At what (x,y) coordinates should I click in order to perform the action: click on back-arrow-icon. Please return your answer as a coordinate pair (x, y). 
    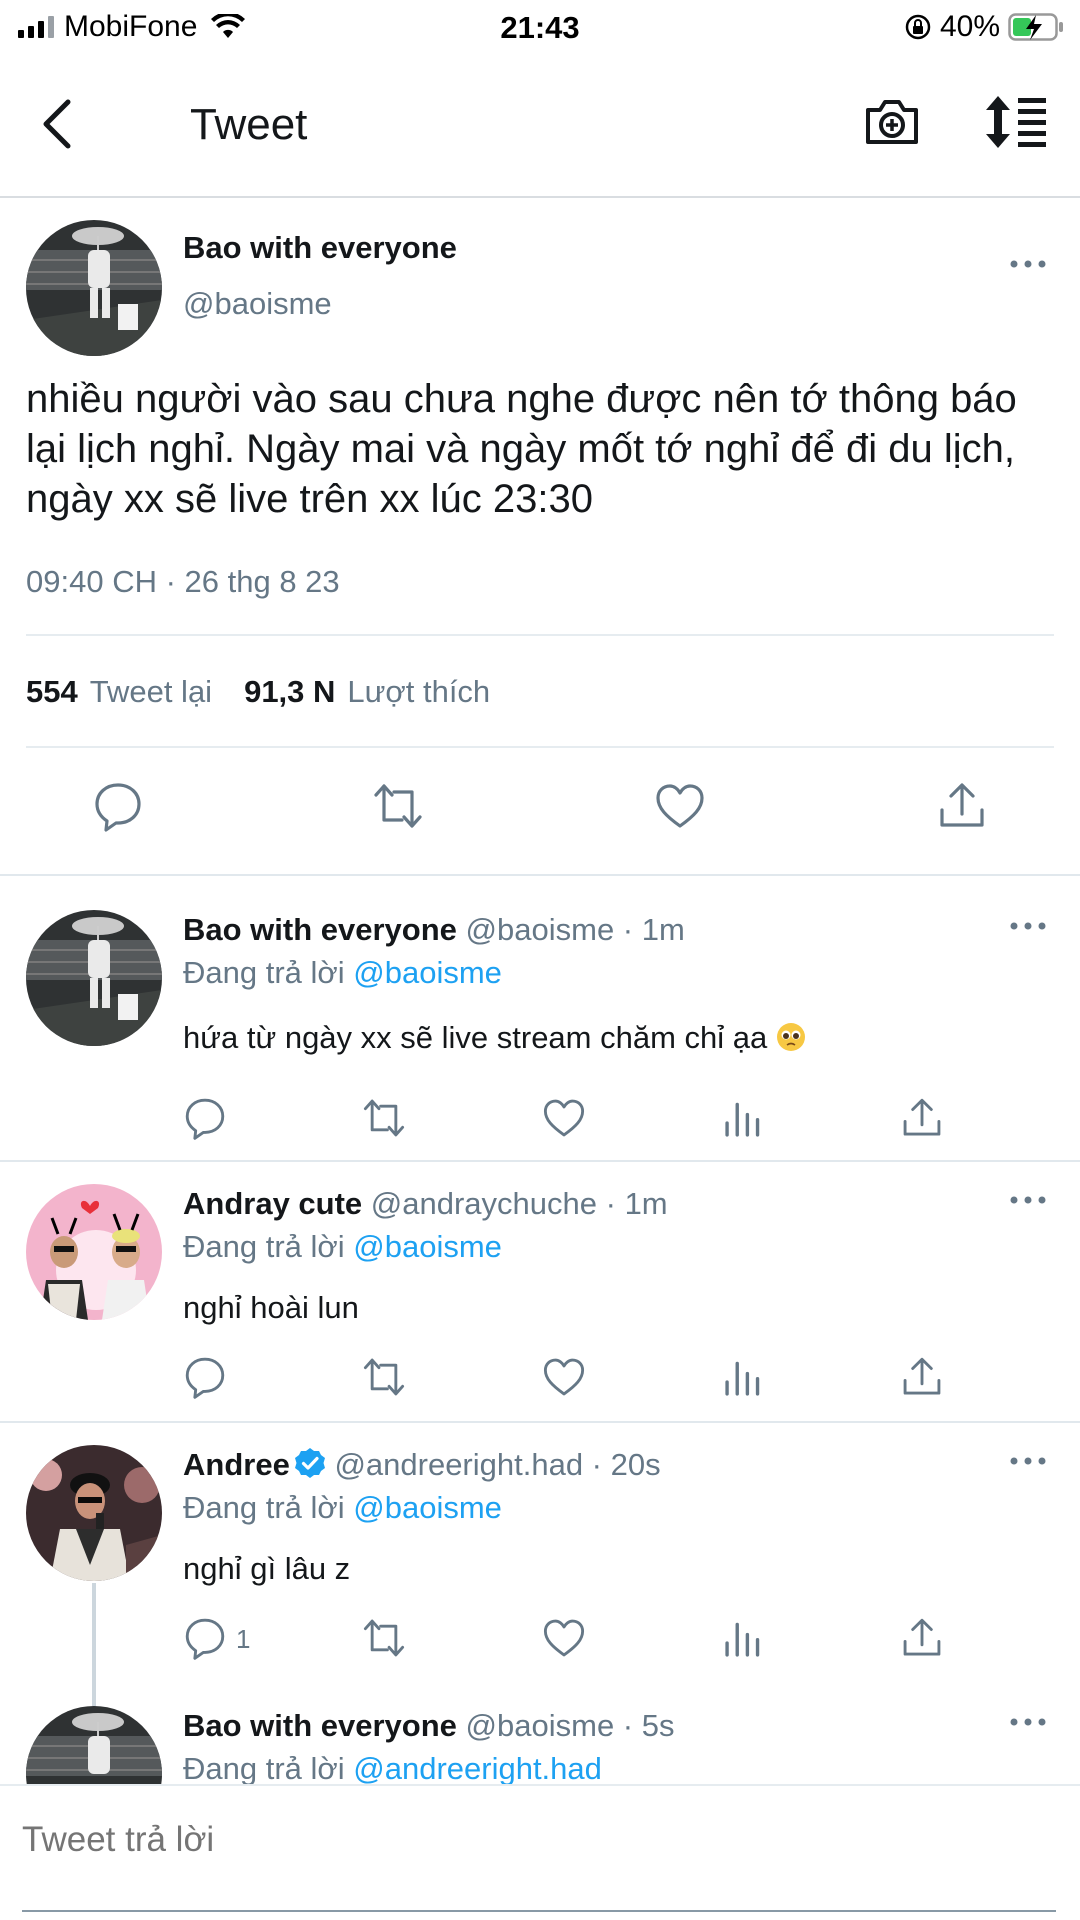
    Looking at the image, I should click on (60, 124).